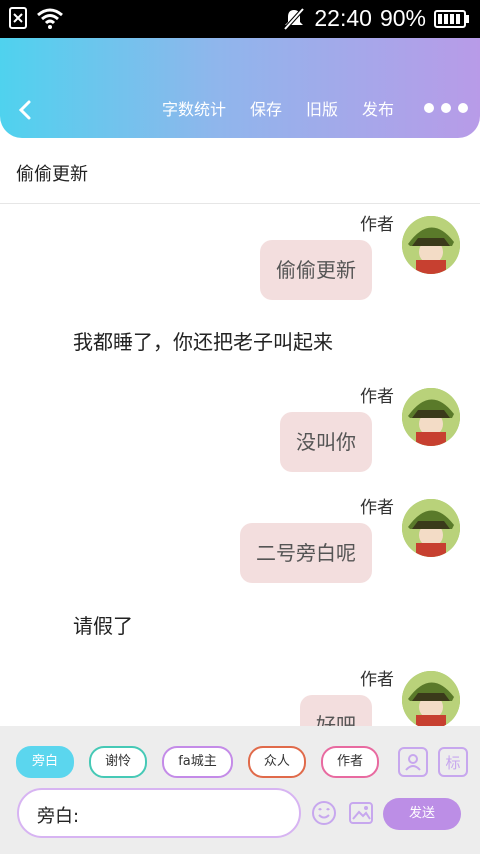 The image size is (480, 854). What do you see at coordinates (453, 762) in the screenshot?
I see `mark-button: 标` at bounding box center [453, 762].